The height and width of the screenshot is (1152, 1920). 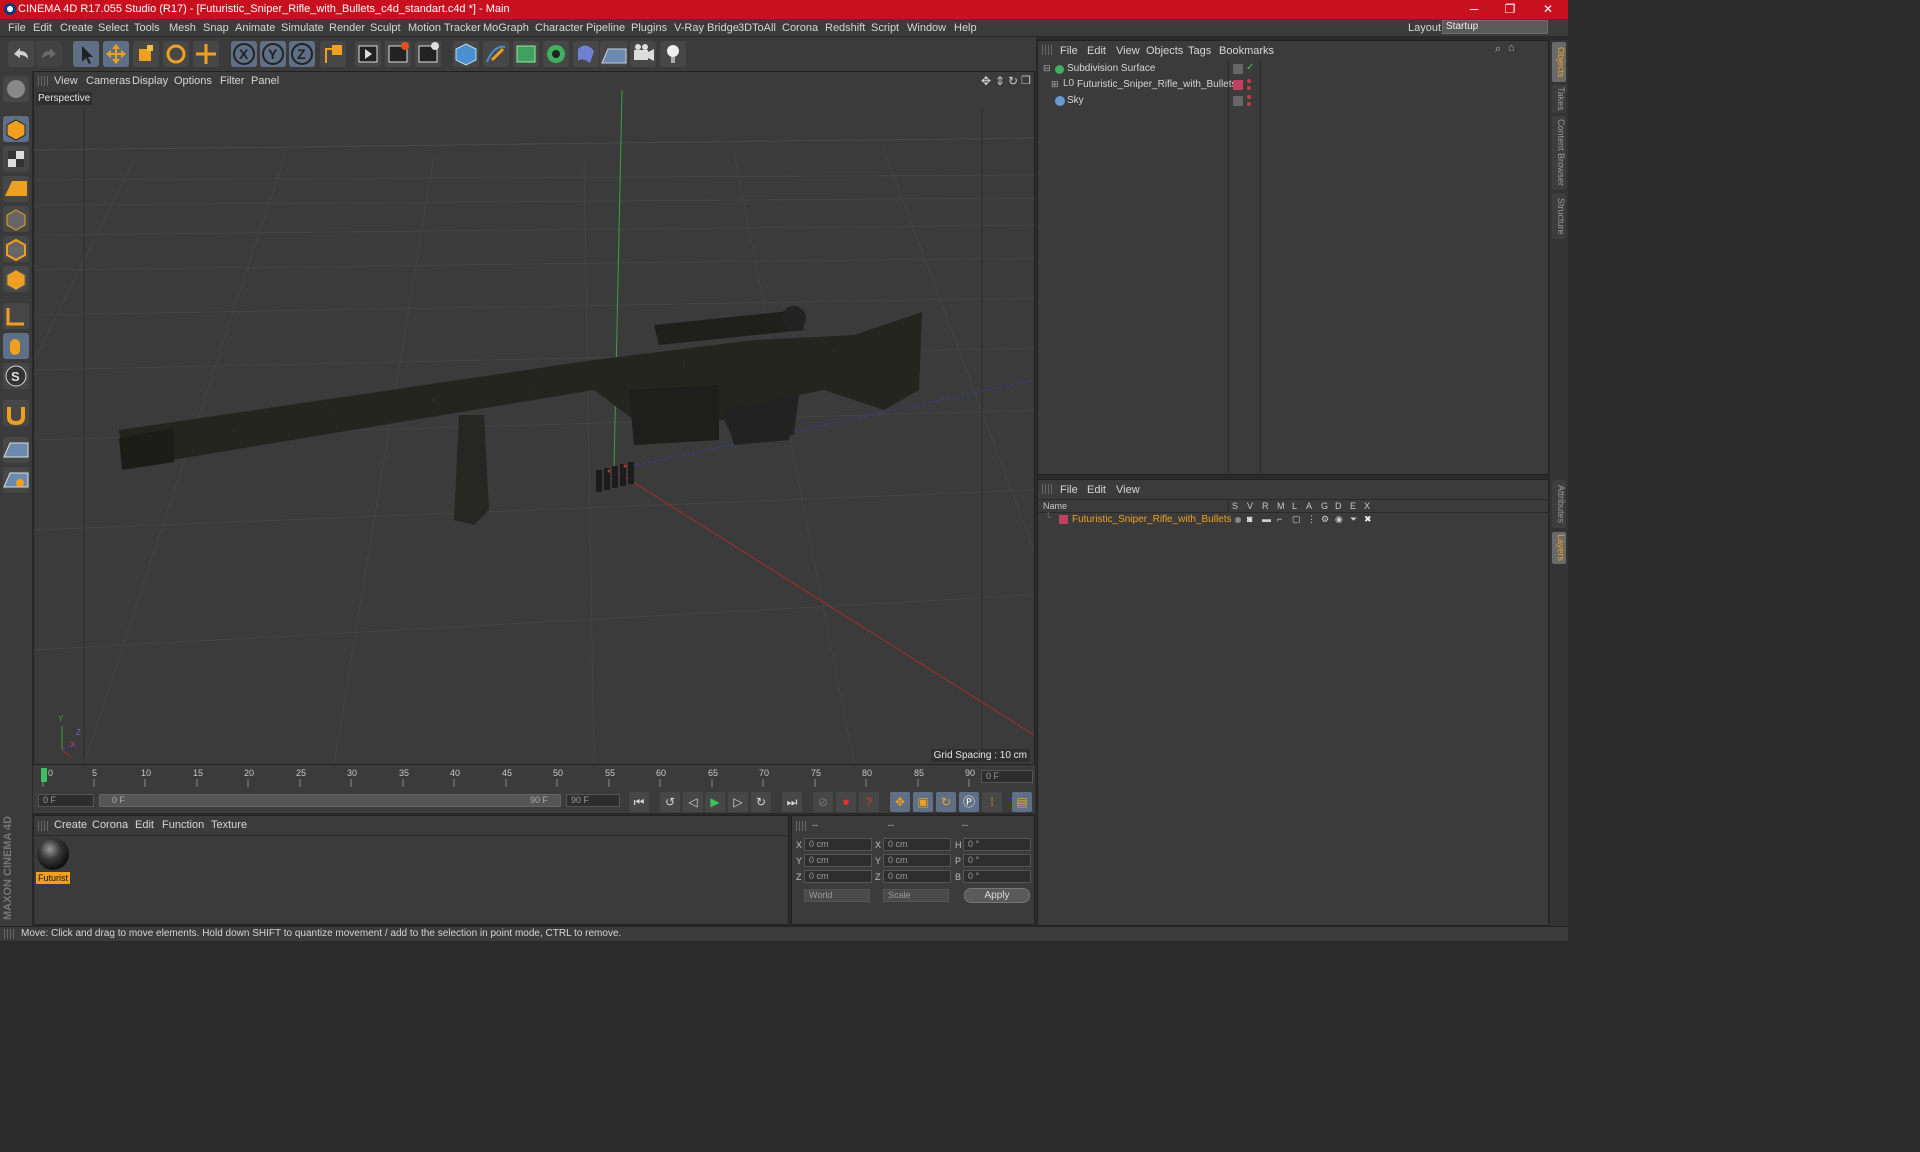 What do you see at coordinates (614, 54) in the screenshot?
I see `floor-icon` at bounding box center [614, 54].